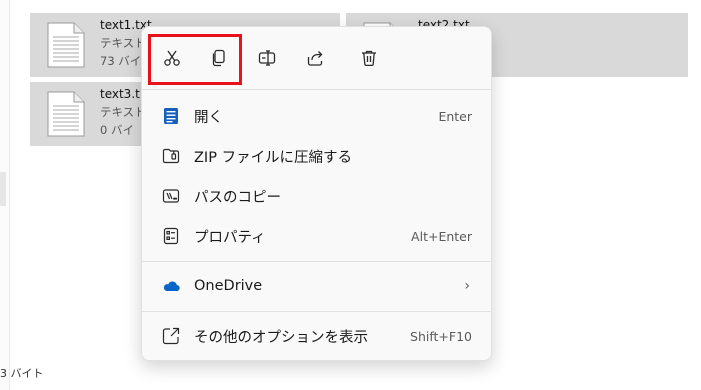 This screenshot has width=701, height=390. I want to click on more-options-icon, so click(171, 336).